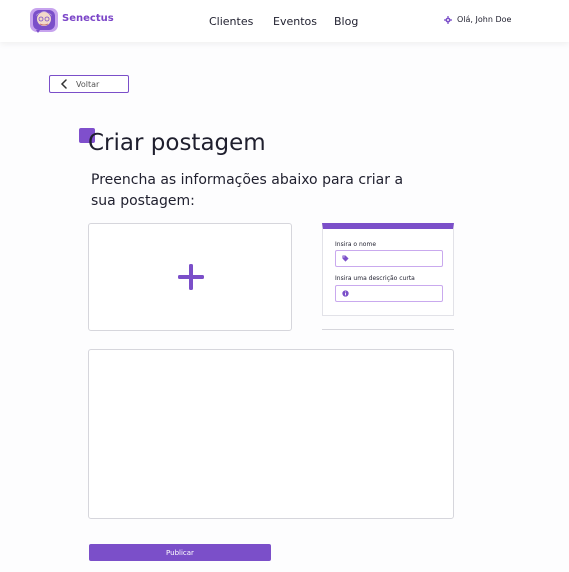 The image size is (569, 572). I want to click on image-upload-area, so click(190, 277).